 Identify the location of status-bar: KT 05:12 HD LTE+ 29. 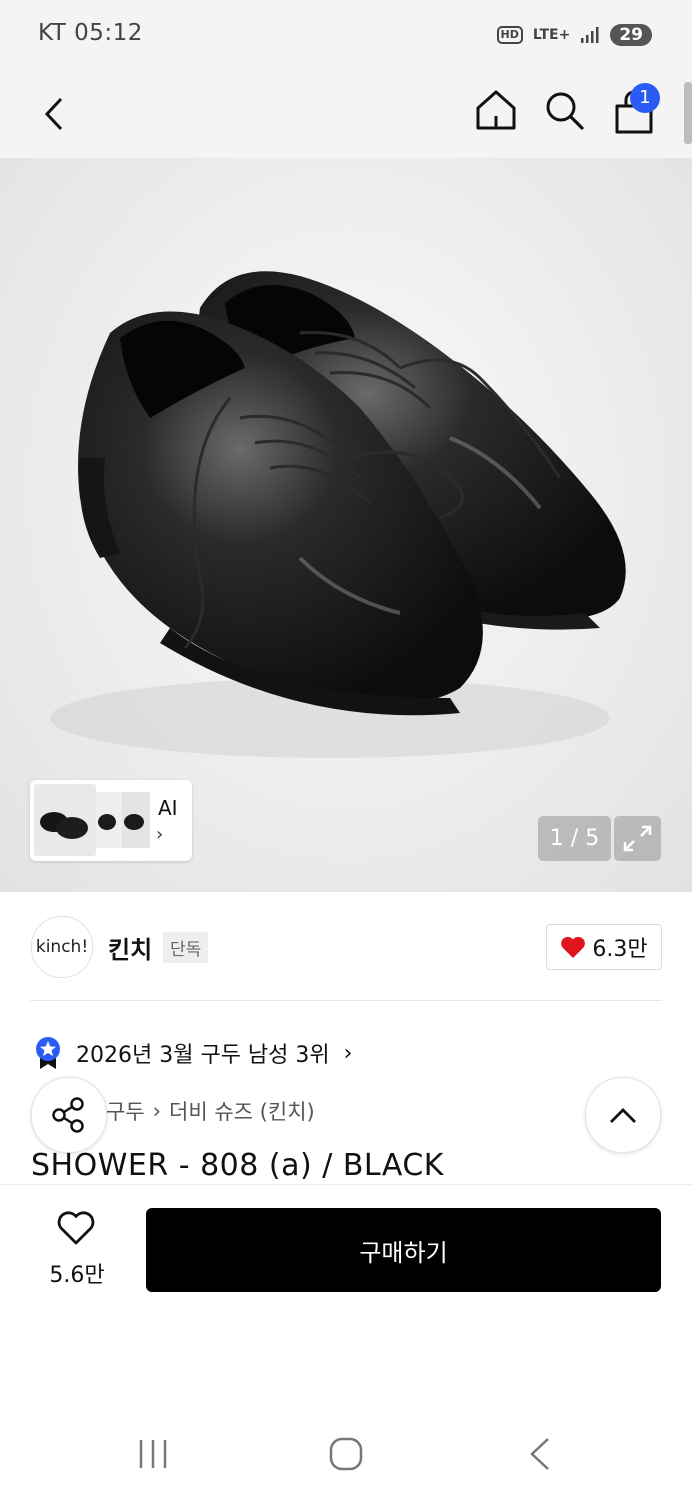
(346, 36).